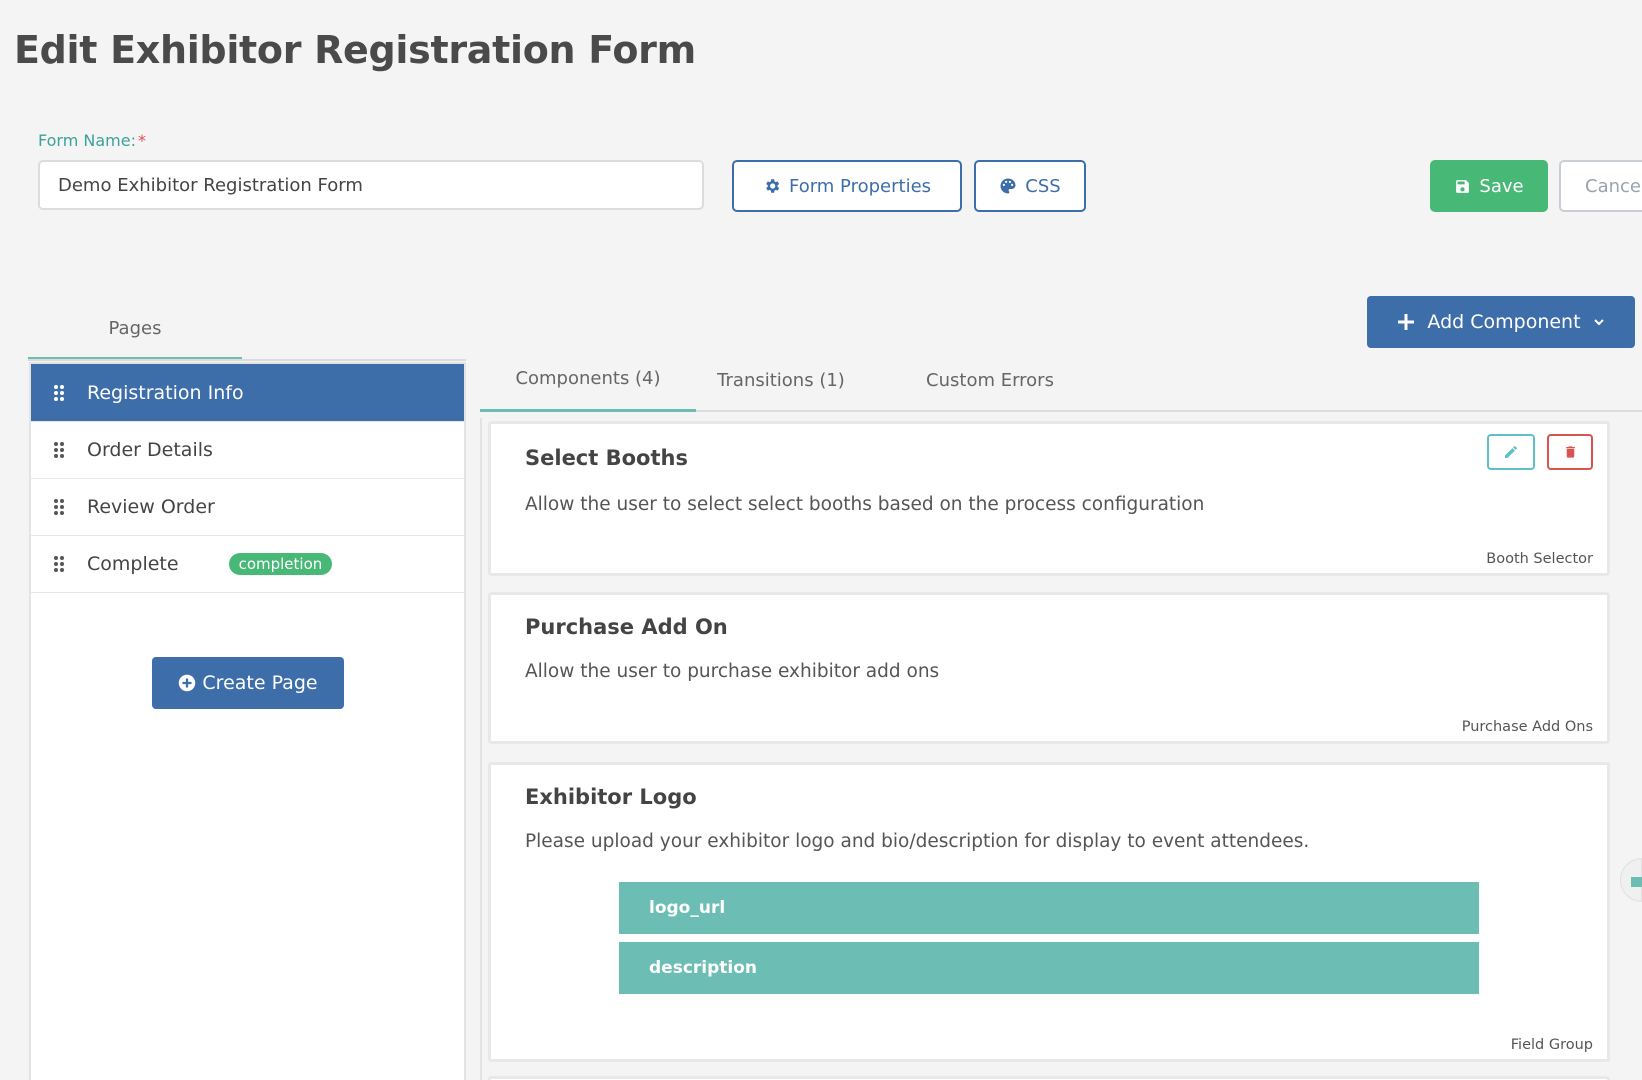 The image size is (1642, 1080). I want to click on plus-icon, so click(1406, 322).